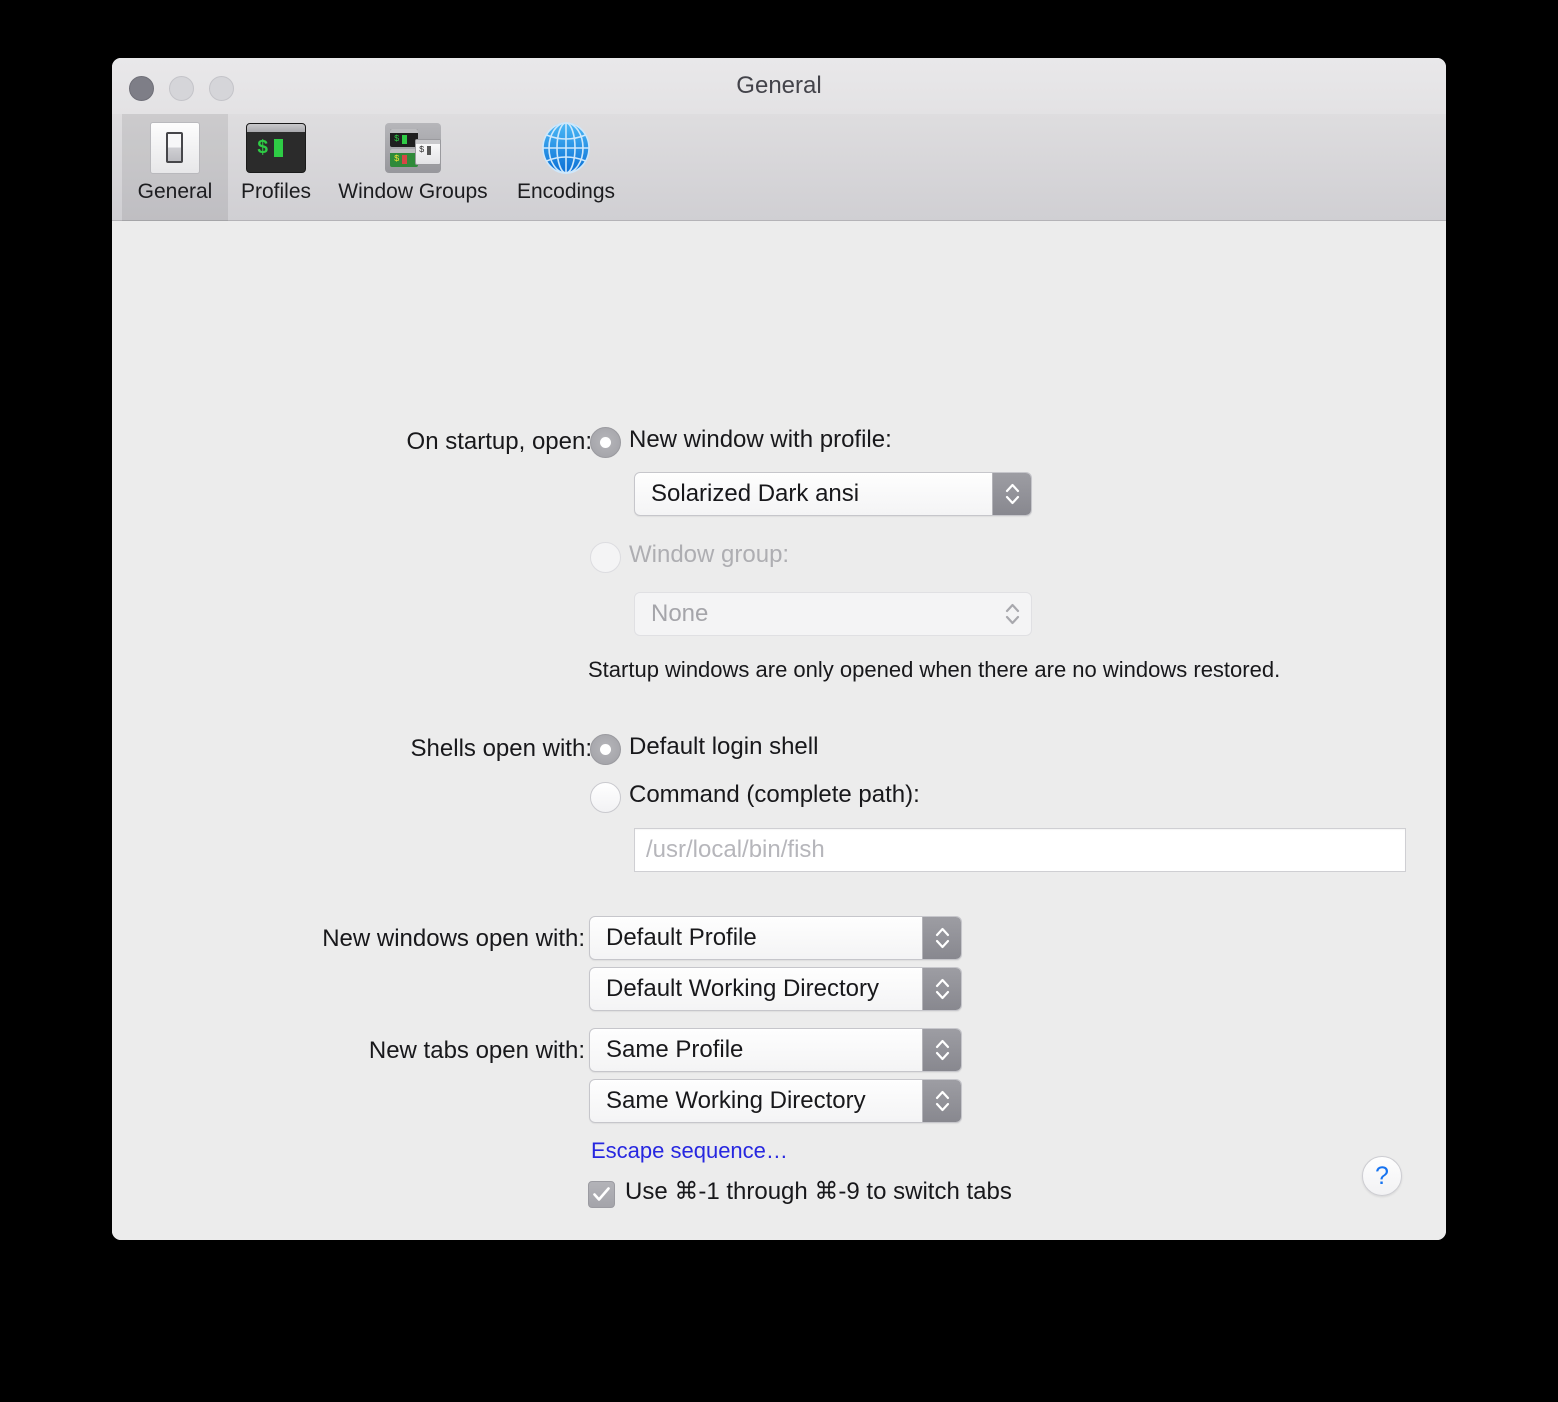  Describe the element at coordinates (476, 1050) in the screenshot. I see `new-tabs-open-with-label: New tabs open with:` at that location.